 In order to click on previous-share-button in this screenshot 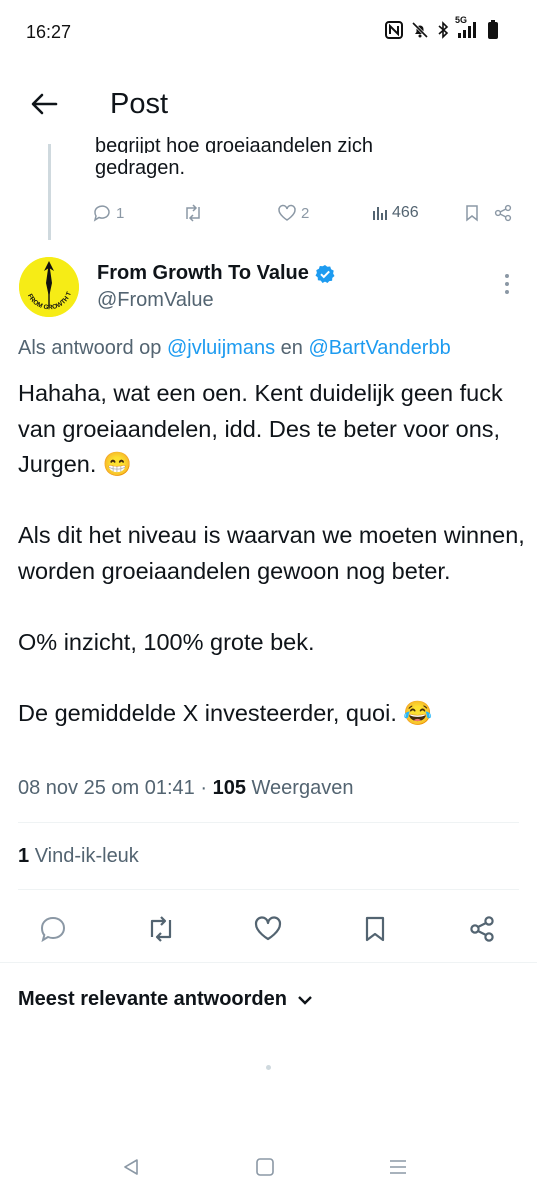, I will do `click(503, 213)`.